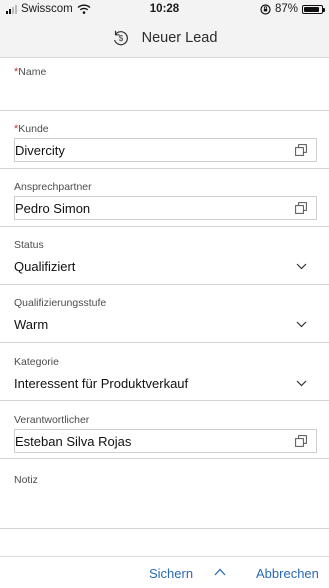 This screenshot has width=329, height=588. What do you see at coordinates (164, 9) in the screenshot?
I see `status-bar: Swisscom 10:28 87%` at bounding box center [164, 9].